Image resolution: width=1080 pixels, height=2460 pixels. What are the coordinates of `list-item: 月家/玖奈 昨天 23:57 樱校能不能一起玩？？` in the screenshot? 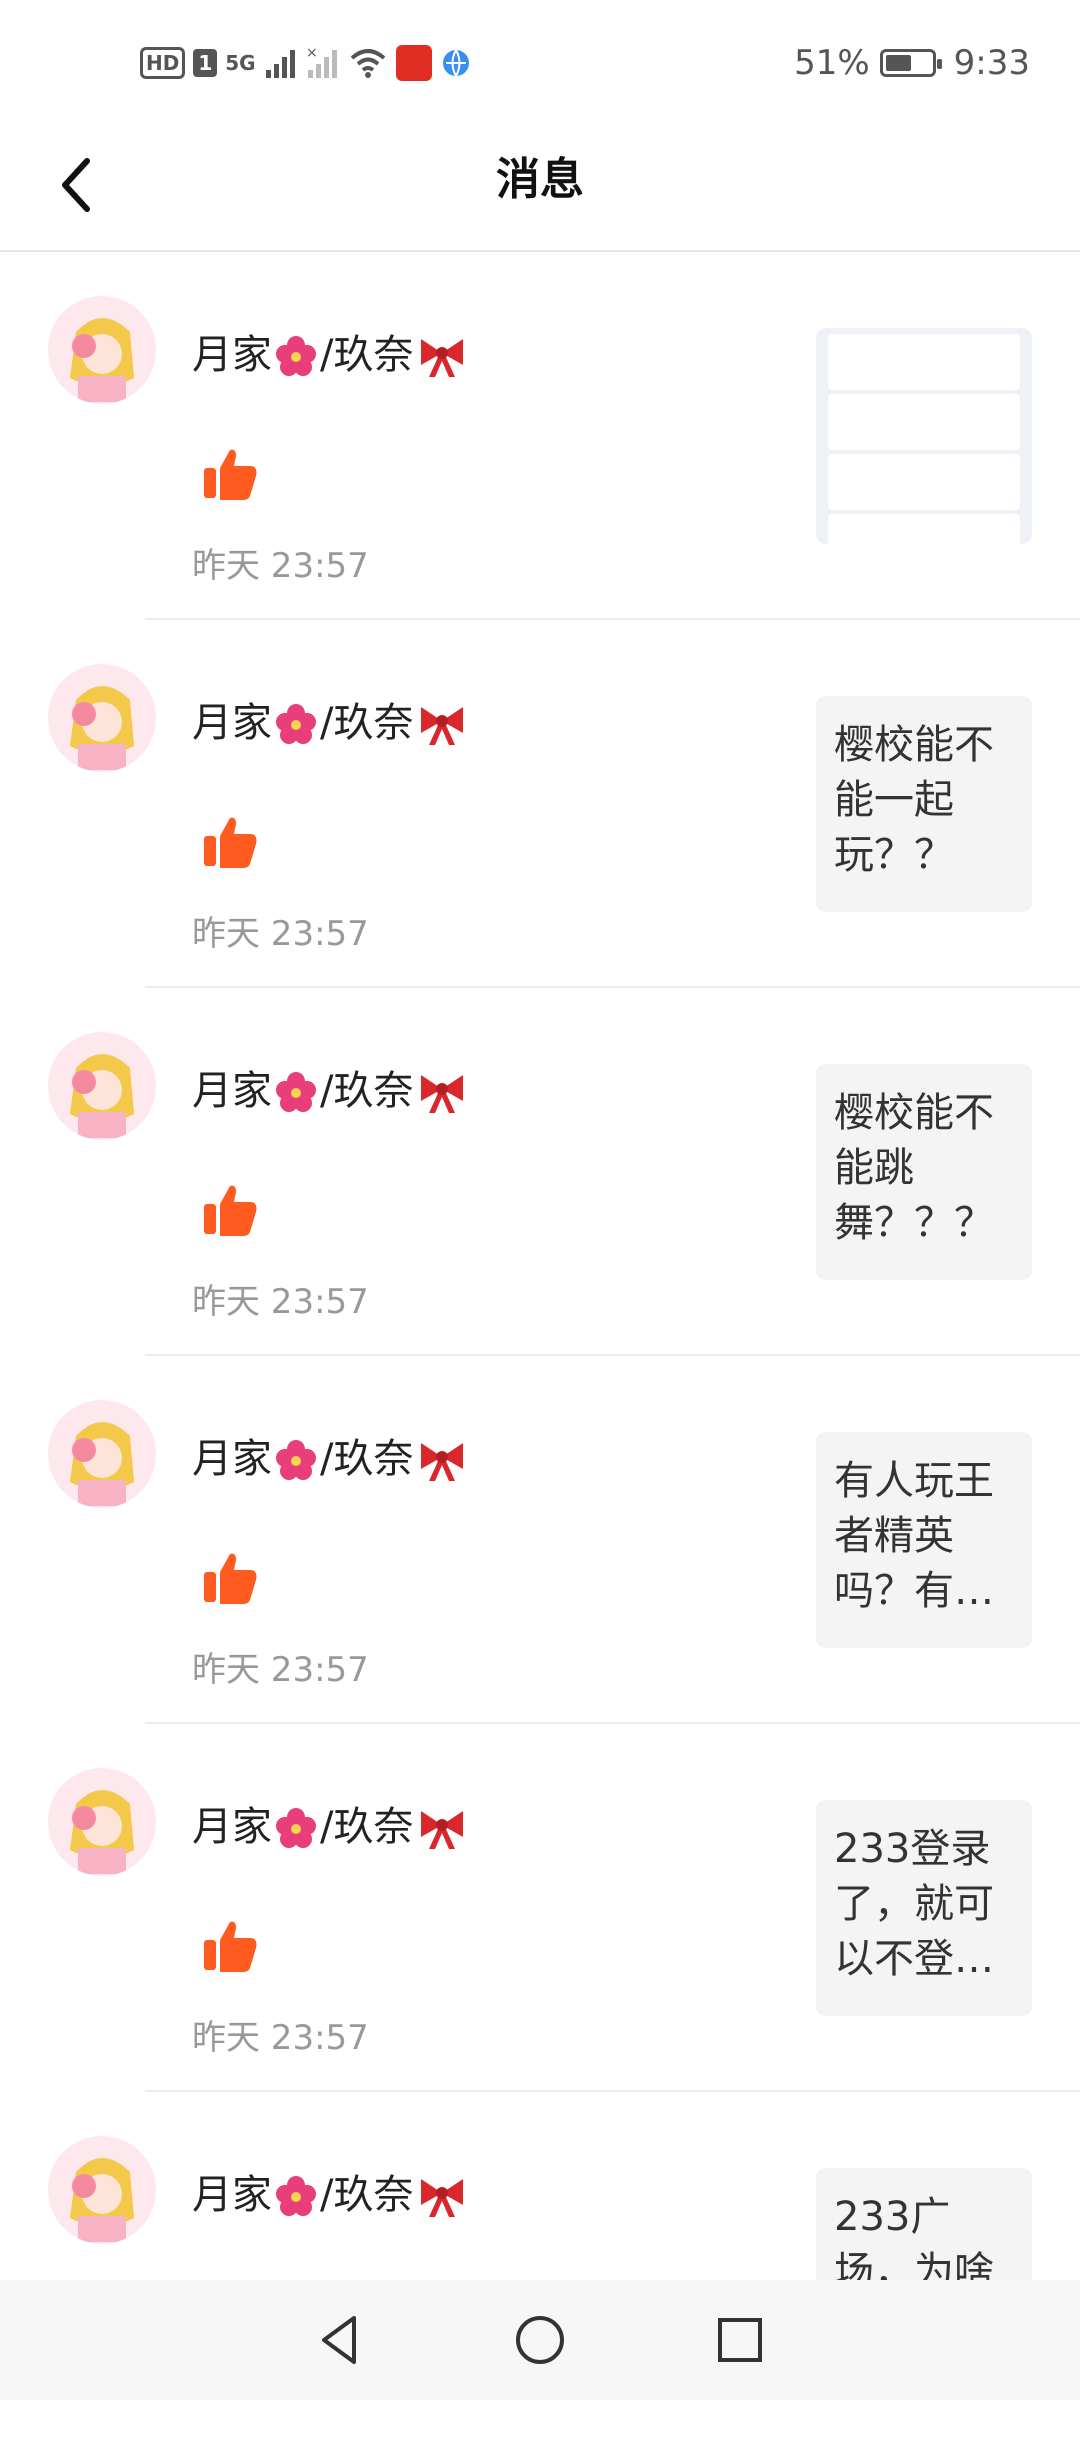 It's located at (540, 804).